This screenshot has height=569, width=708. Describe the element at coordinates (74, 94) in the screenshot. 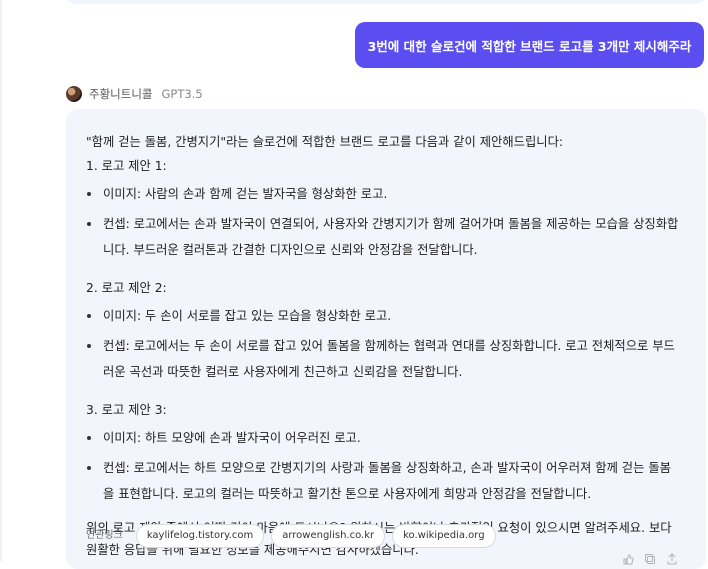

I see `assistant-avatar` at that location.